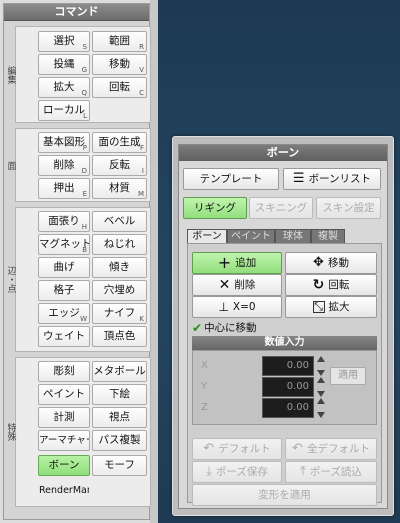 The height and width of the screenshot is (523, 400). Describe the element at coordinates (331, 263) in the screenshot. I see `move-bone-button: ✥ 移動` at that location.